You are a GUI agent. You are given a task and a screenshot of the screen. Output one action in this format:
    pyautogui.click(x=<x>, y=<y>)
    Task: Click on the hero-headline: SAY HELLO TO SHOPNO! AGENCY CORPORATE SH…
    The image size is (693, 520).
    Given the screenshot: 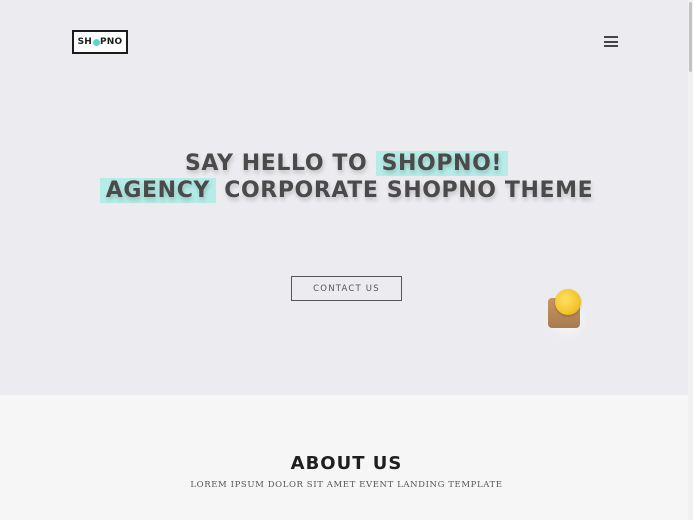 What is the action you would take?
    pyautogui.click(x=346, y=177)
    